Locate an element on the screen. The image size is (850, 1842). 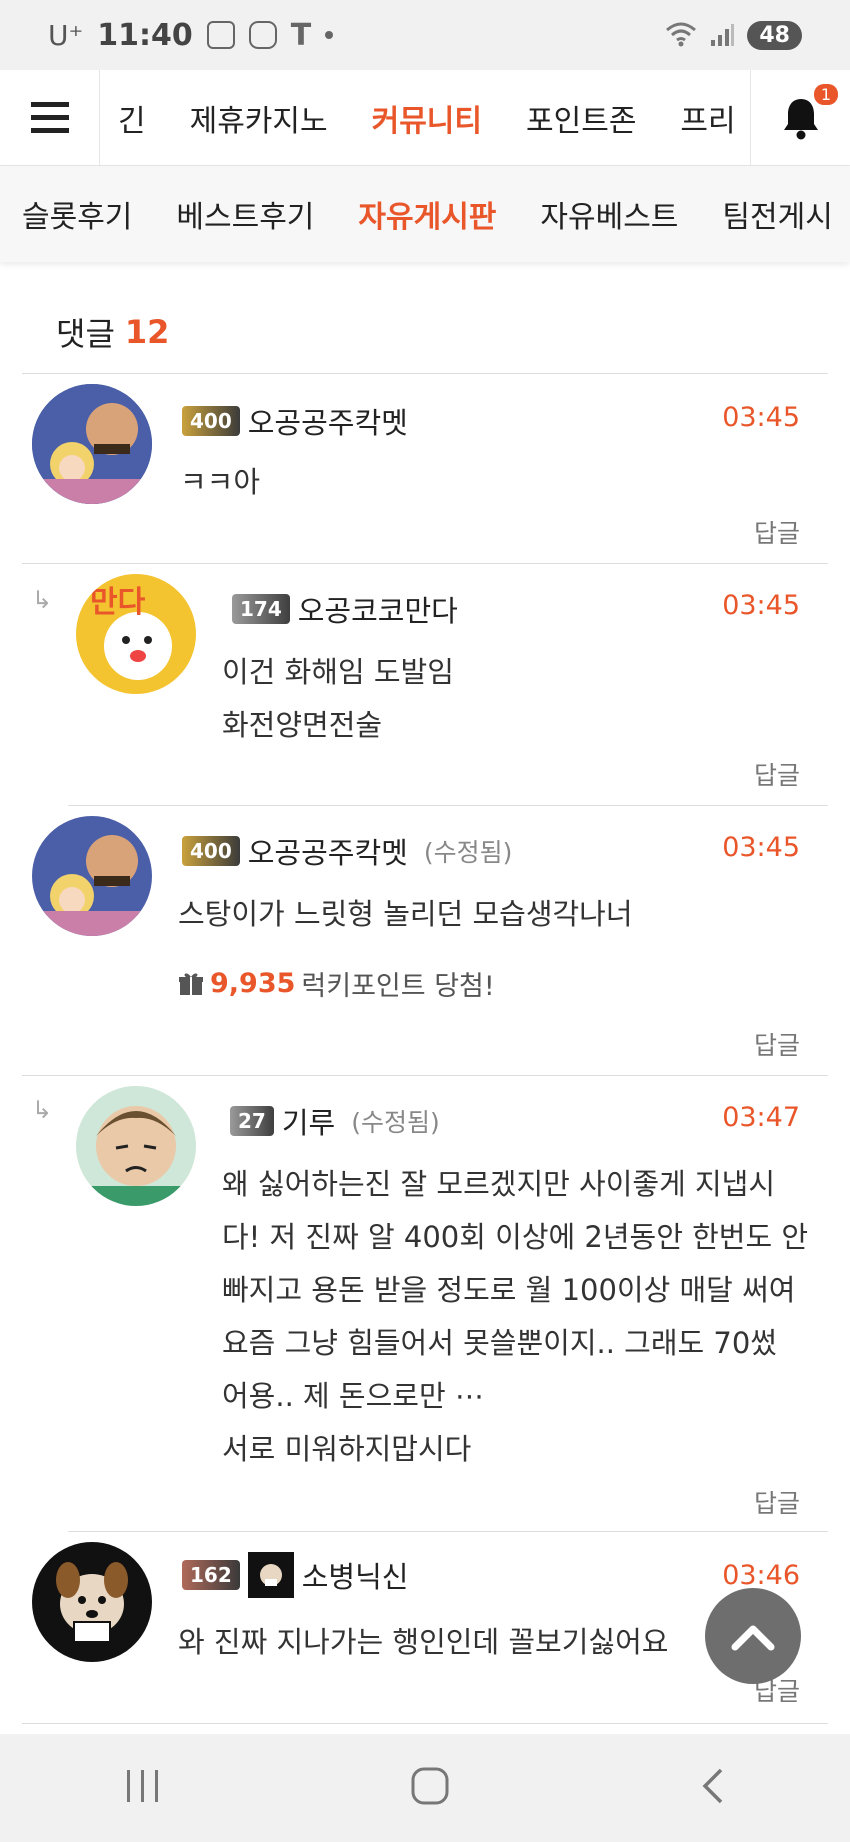
avatar: 만다 is located at coordinates (136, 634).